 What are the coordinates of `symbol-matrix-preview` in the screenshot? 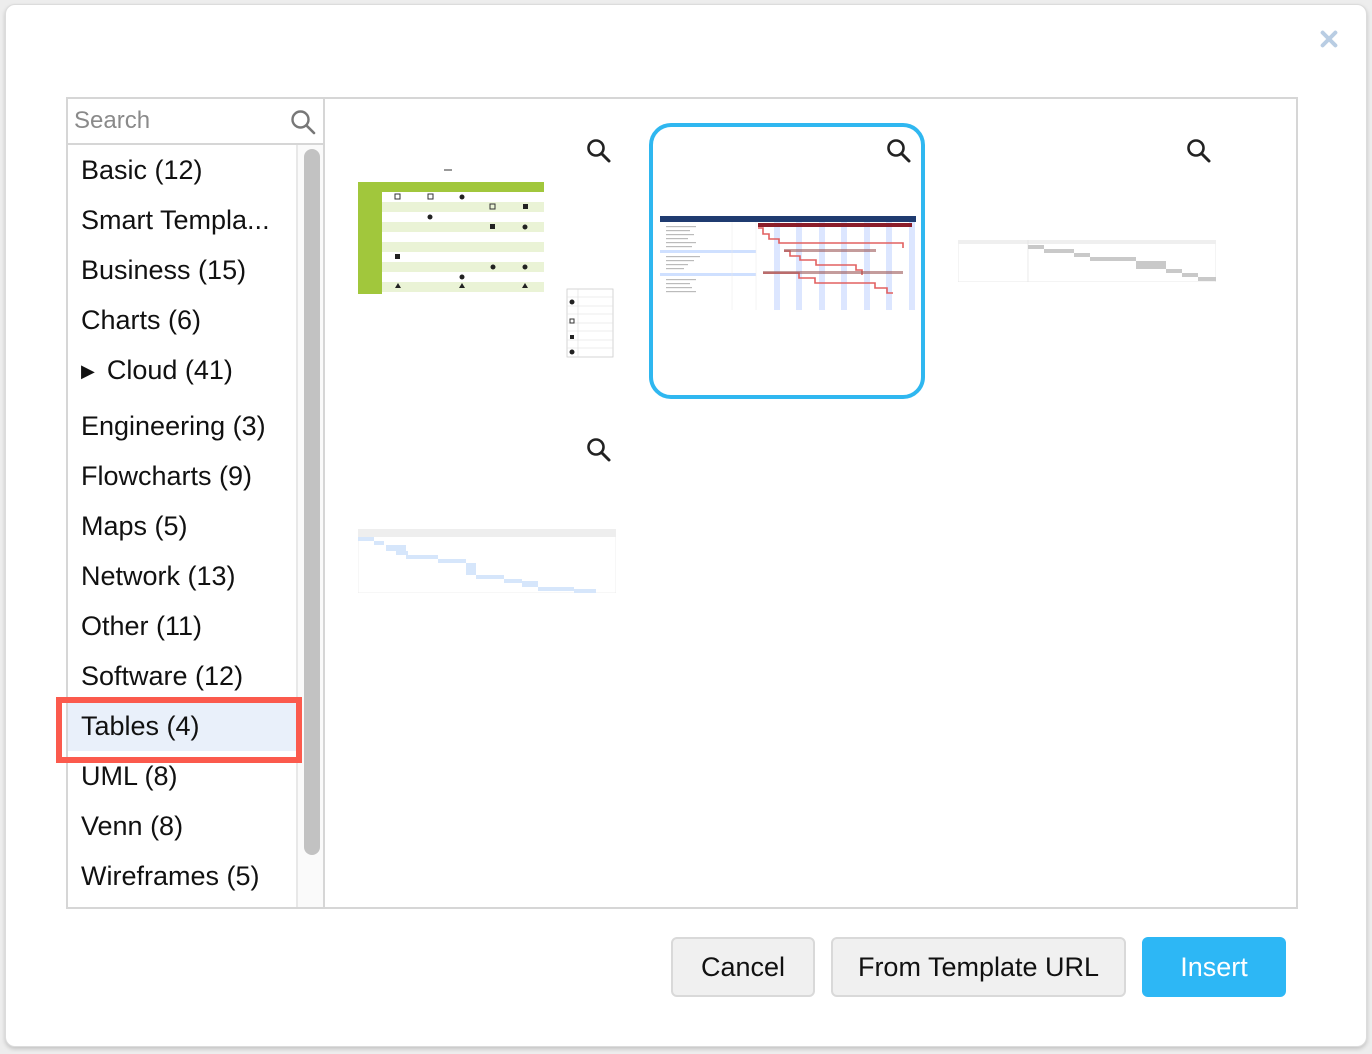 It's located at (486, 263).